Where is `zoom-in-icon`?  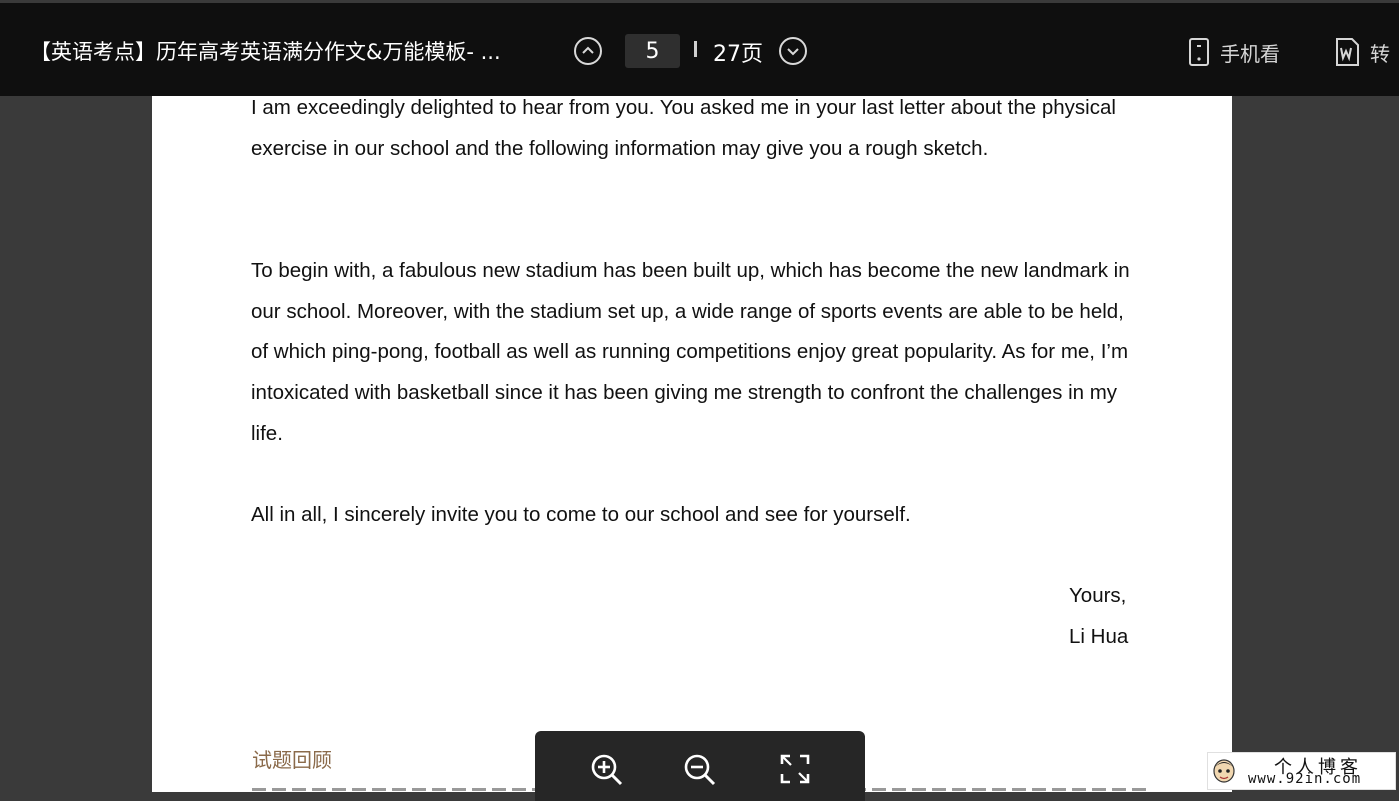 zoom-in-icon is located at coordinates (607, 770).